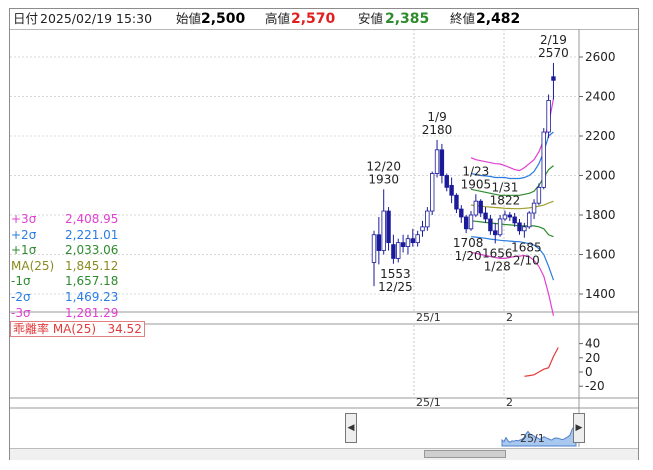  What do you see at coordinates (124, 329) in the screenshot?
I see `oscillator-value: 34.52` at bounding box center [124, 329].